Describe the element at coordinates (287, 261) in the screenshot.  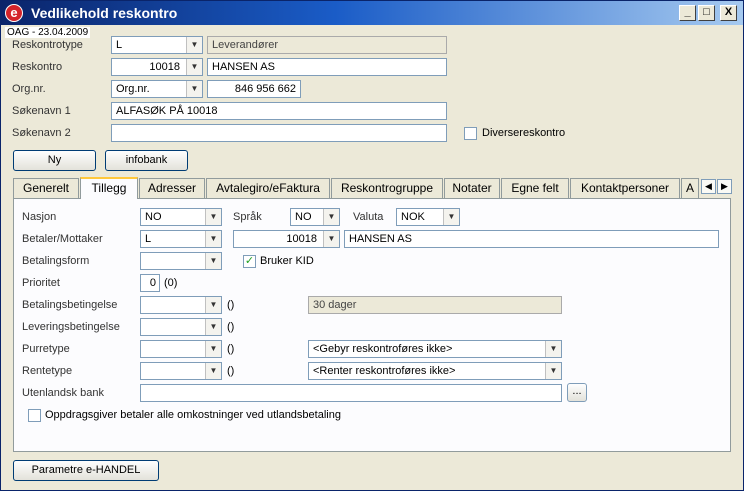
I see `bruker-kid-label: Bruker KID` at that location.